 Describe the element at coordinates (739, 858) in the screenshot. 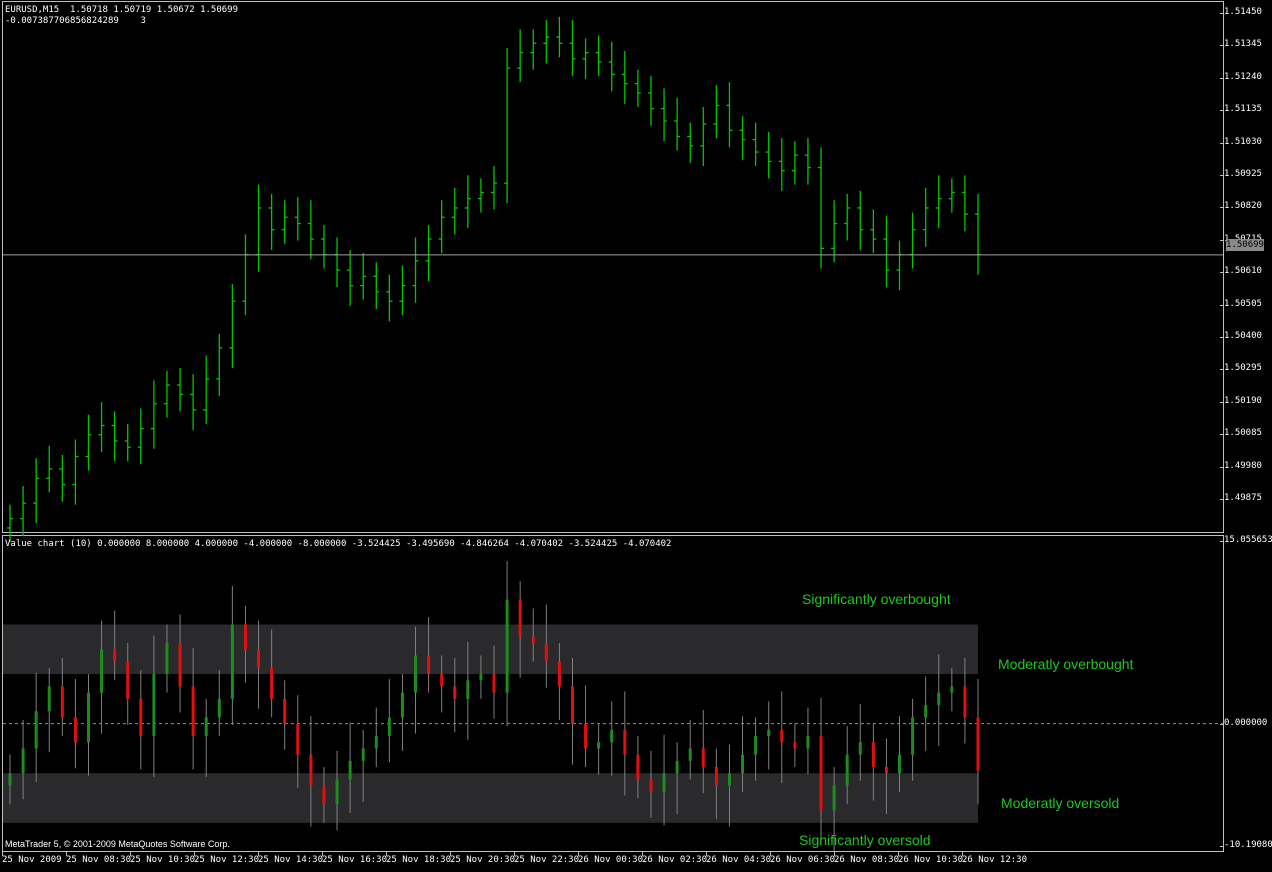

I see `time-tick-label: 26 Nov 04:30` at that location.